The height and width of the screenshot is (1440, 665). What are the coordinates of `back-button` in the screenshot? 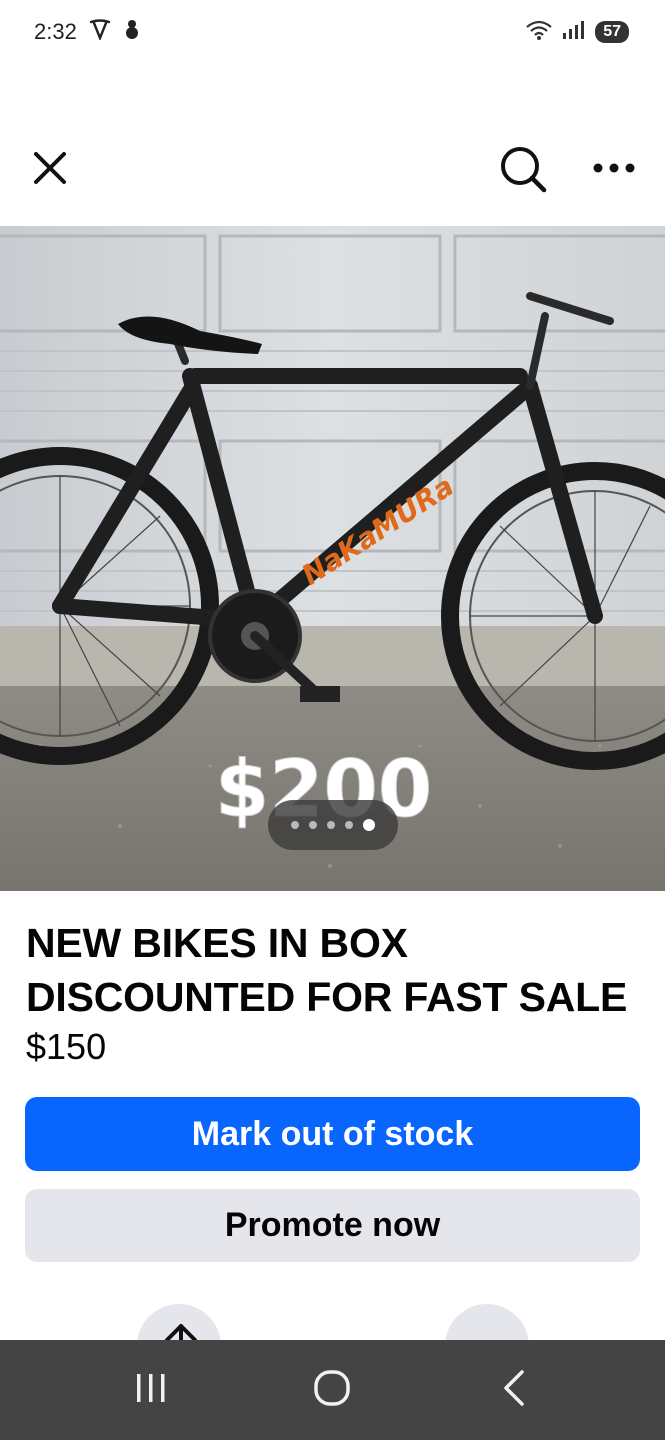 It's located at (514, 1390).